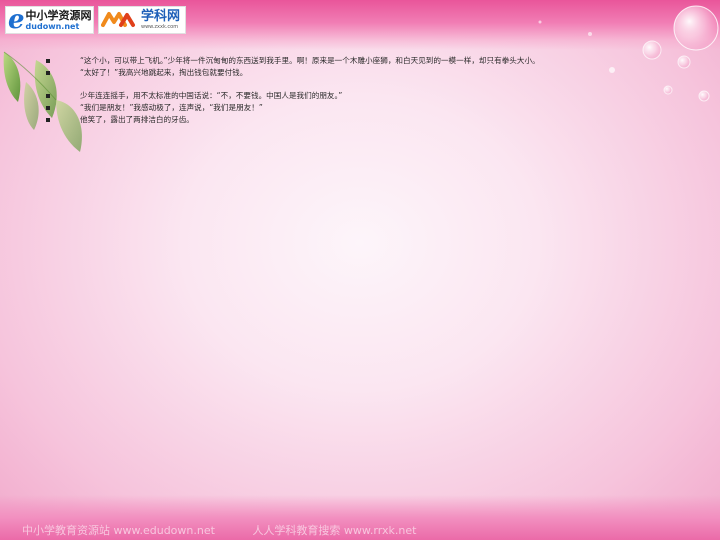 The width and height of the screenshot is (720, 540). I want to click on dudown-logo-domain: dudown.net, so click(52, 26).